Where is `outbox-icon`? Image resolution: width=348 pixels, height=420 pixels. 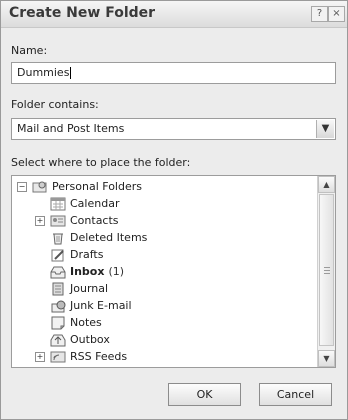 outbox-icon is located at coordinates (58, 340).